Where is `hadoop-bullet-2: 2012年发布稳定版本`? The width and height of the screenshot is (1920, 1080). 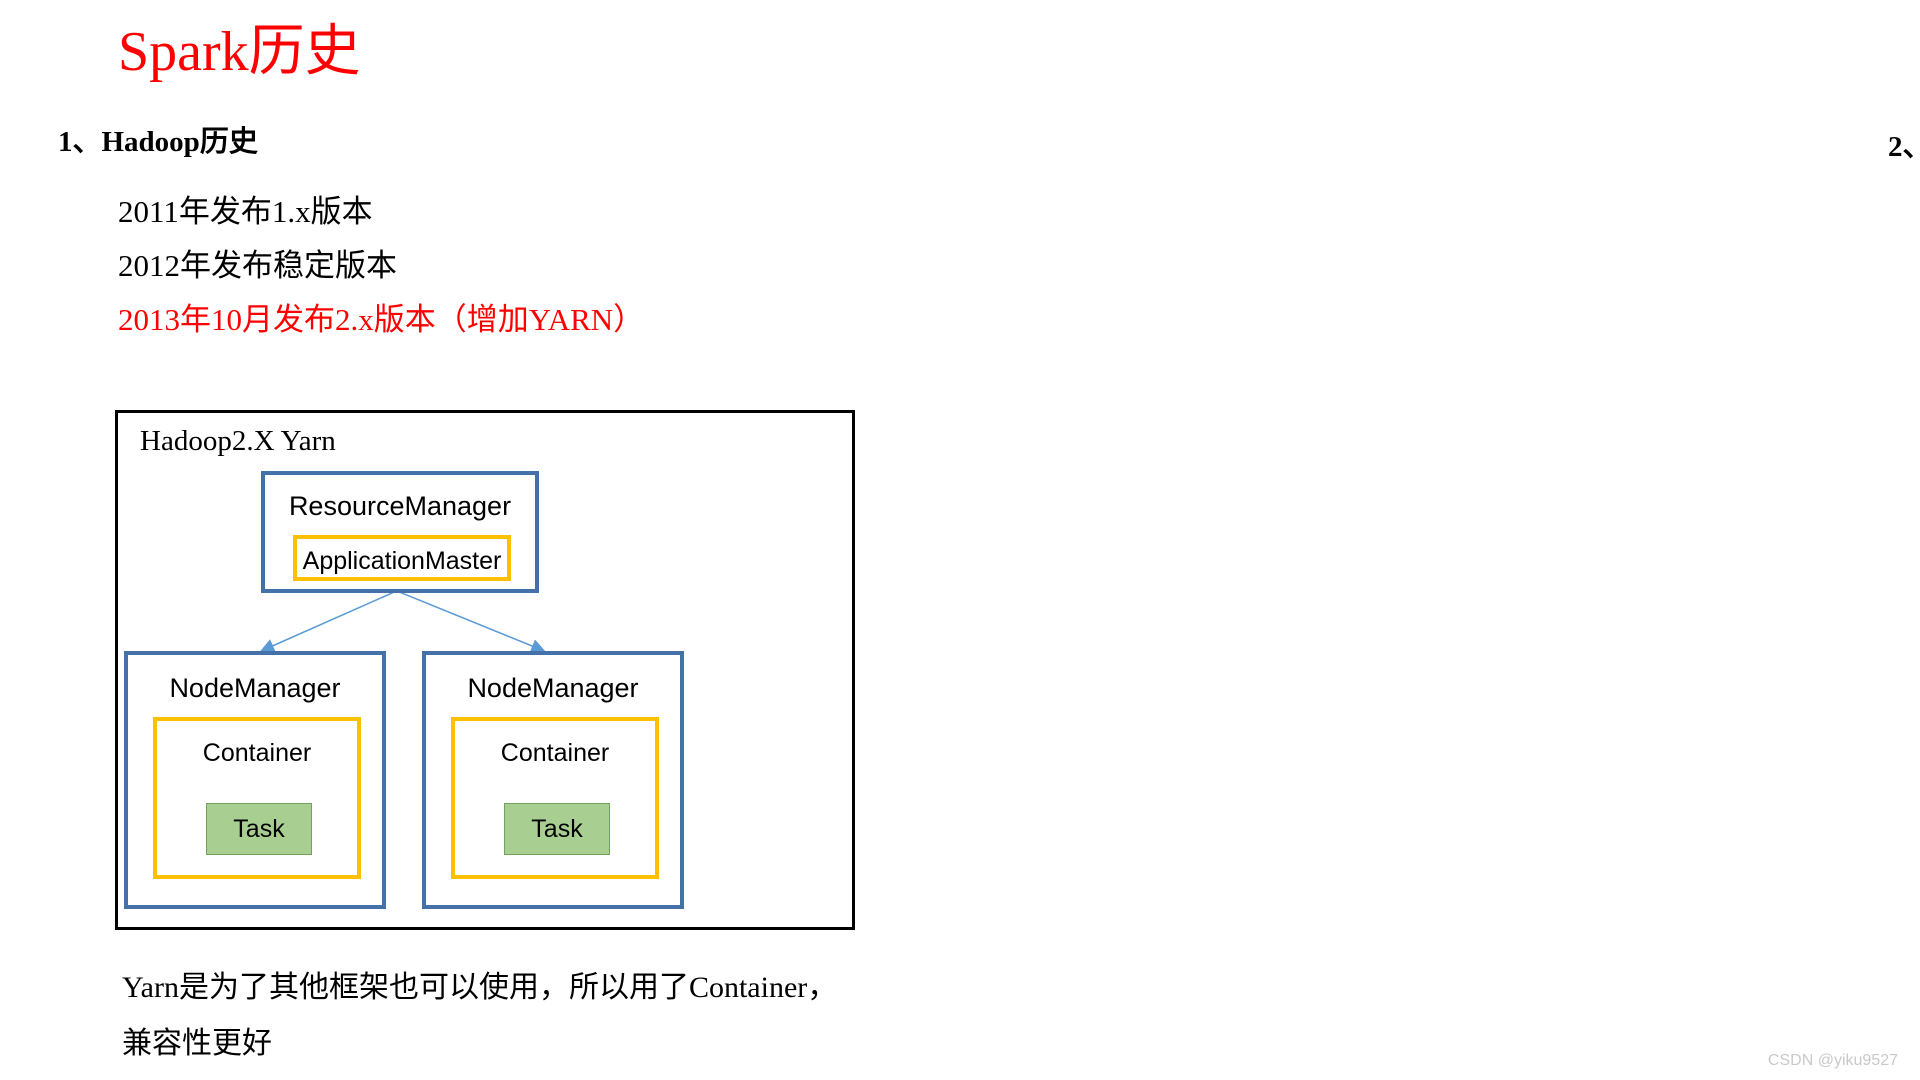
hadoop-bullet-2: 2012年发布稳定版本 is located at coordinates (257, 265).